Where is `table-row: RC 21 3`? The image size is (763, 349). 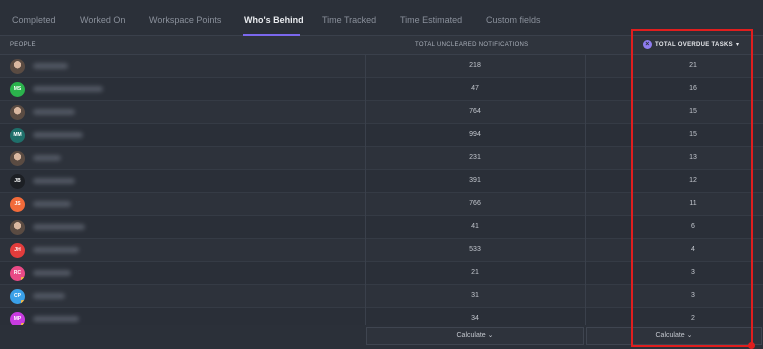
table-row: RC 21 3 is located at coordinates (381, 273).